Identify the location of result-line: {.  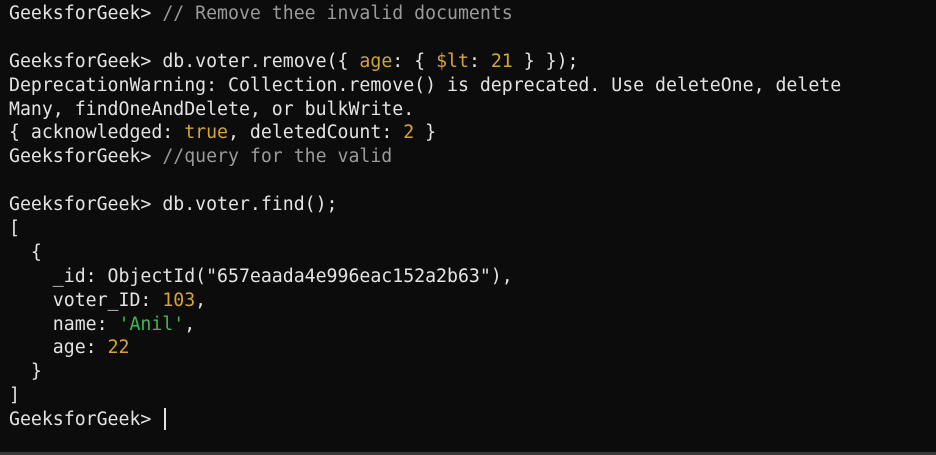
(25, 252).